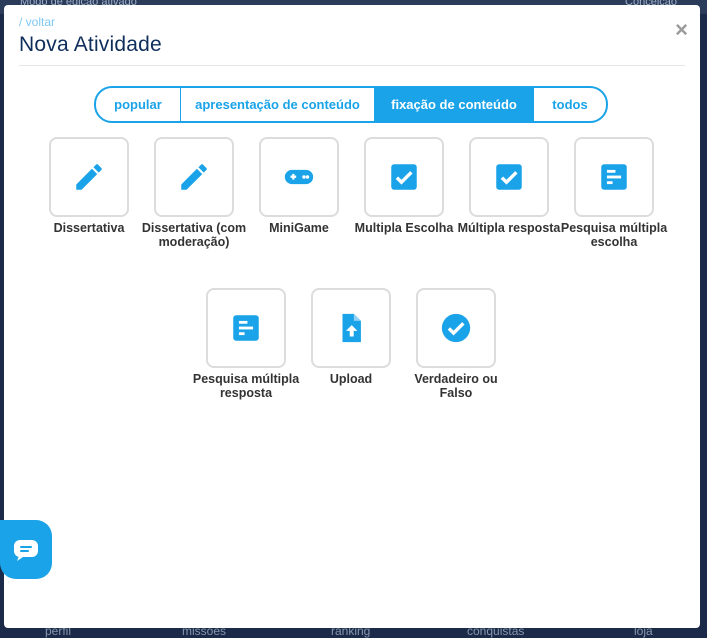 The height and width of the screenshot is (638, 707). Describe the element at coordinates (614, 235) in the screenshot. I see `activity-label: Pesquisa múltipla escolha` at that location.